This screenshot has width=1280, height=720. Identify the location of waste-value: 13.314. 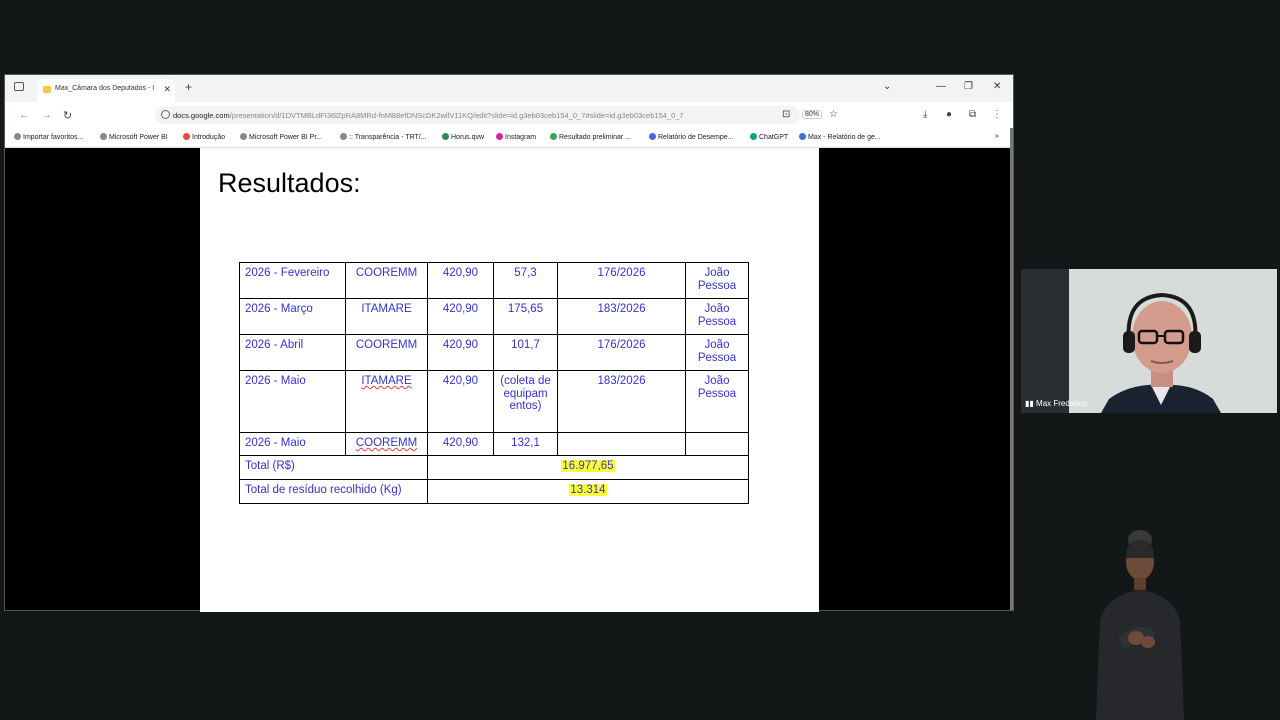
(588, 490).